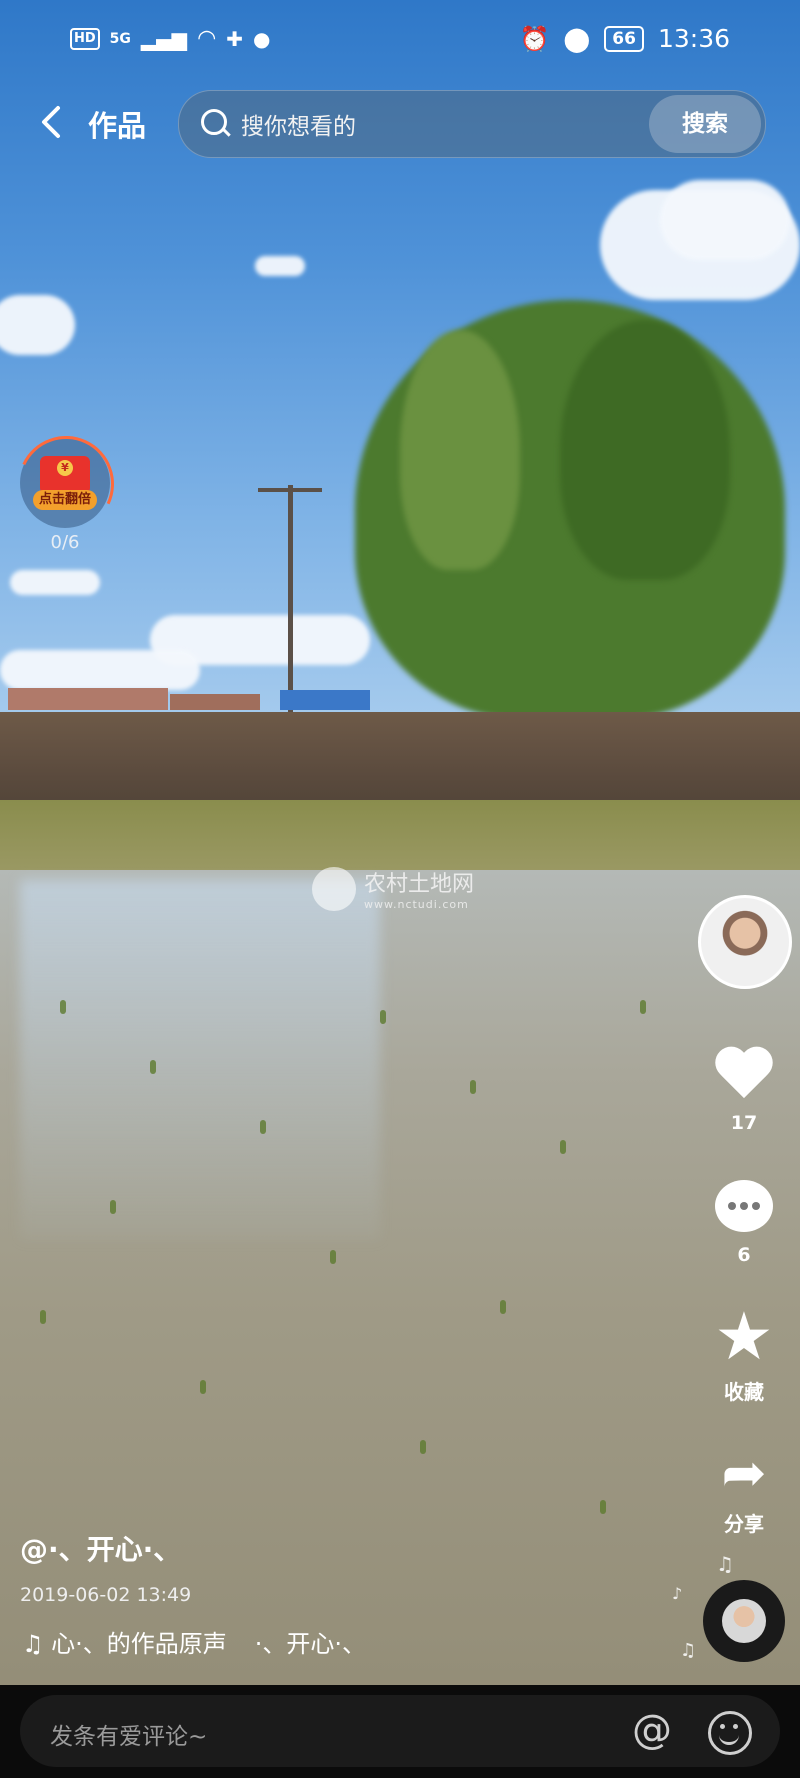  I want to click on wifi-icon: ◠, so click(207, 38).